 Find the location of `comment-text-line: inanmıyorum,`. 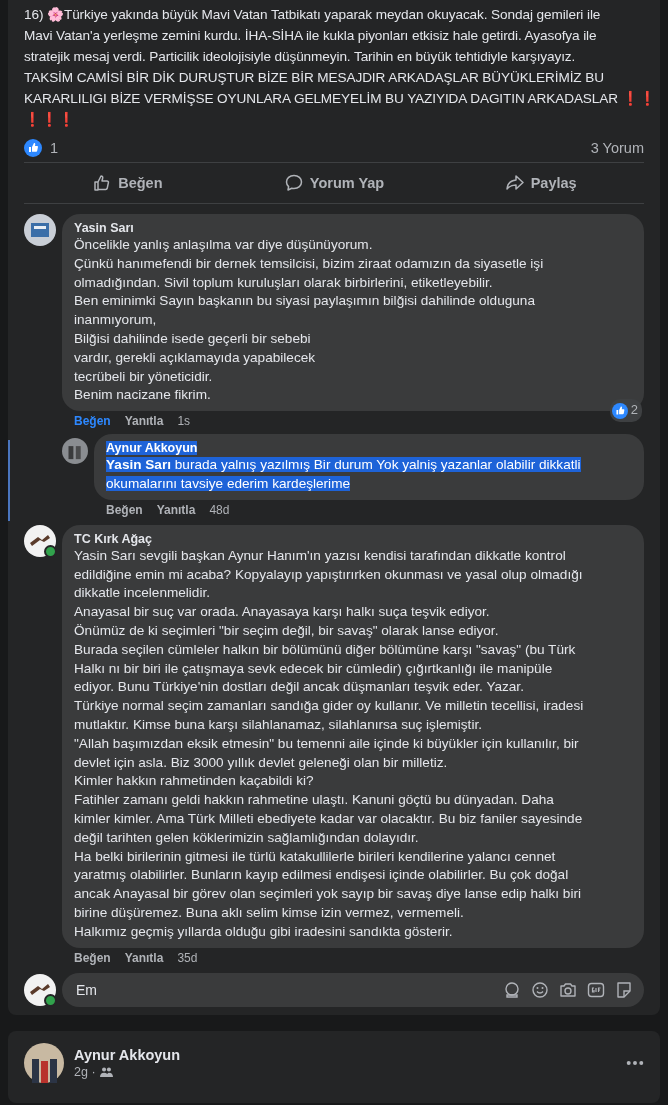

comment-text-line: inanmıyorum, is located at coordinates (116, 320).